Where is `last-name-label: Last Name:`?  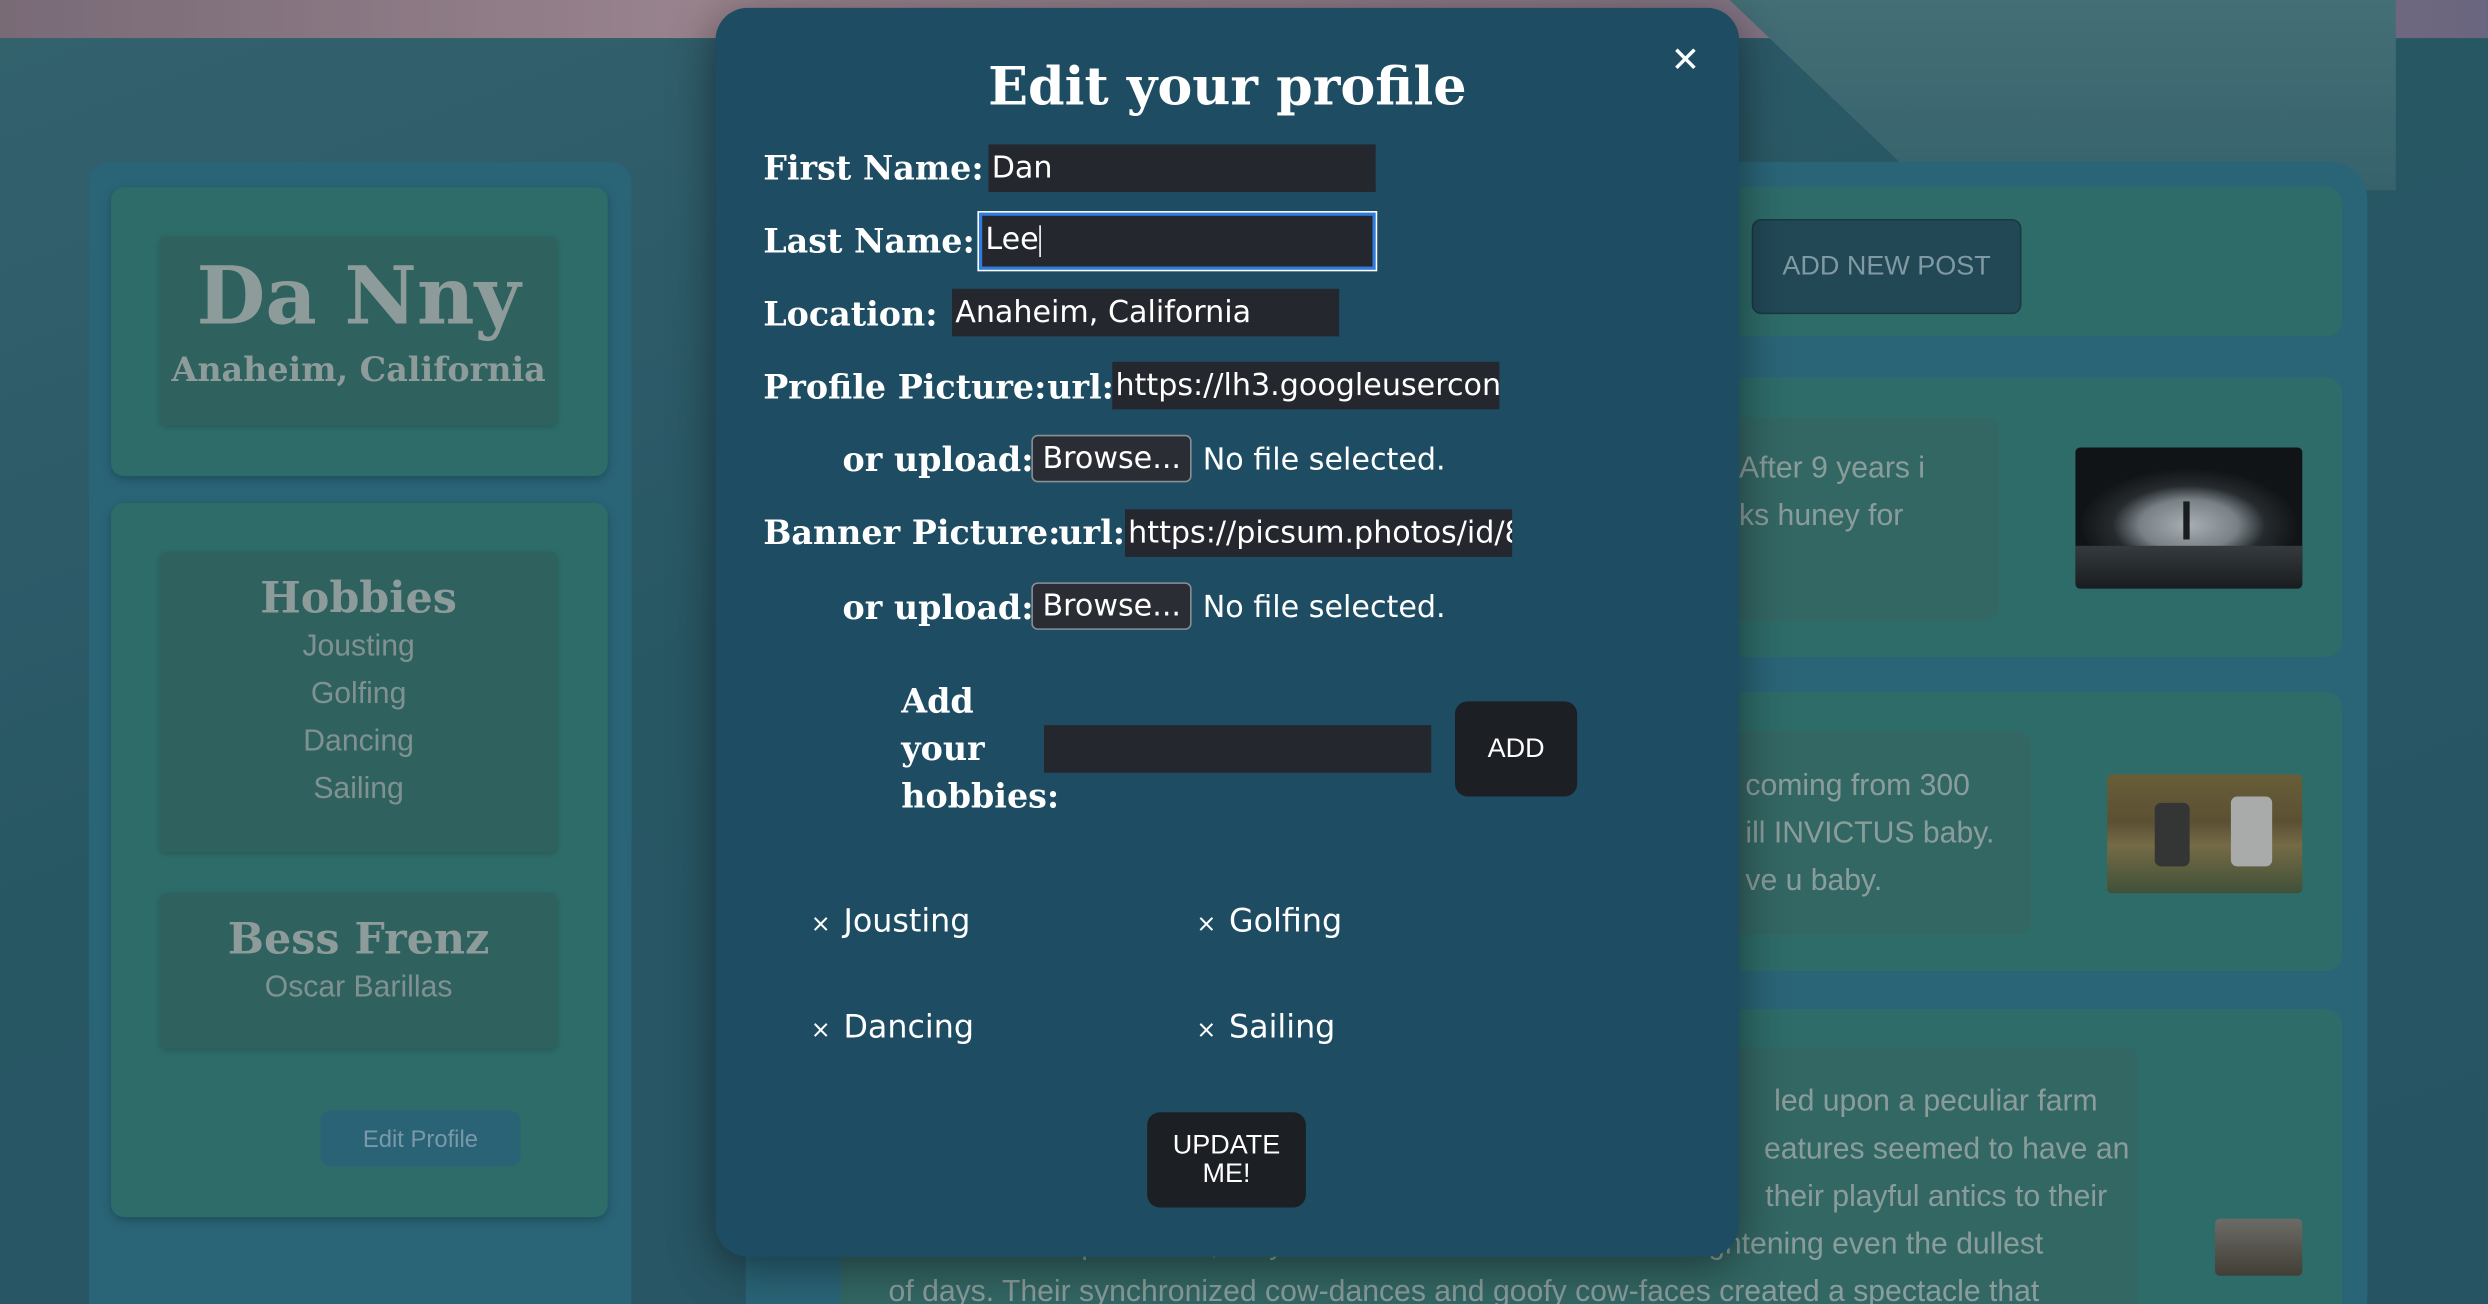 last-name-label: Last Name: is located at coordinates (869, 240).